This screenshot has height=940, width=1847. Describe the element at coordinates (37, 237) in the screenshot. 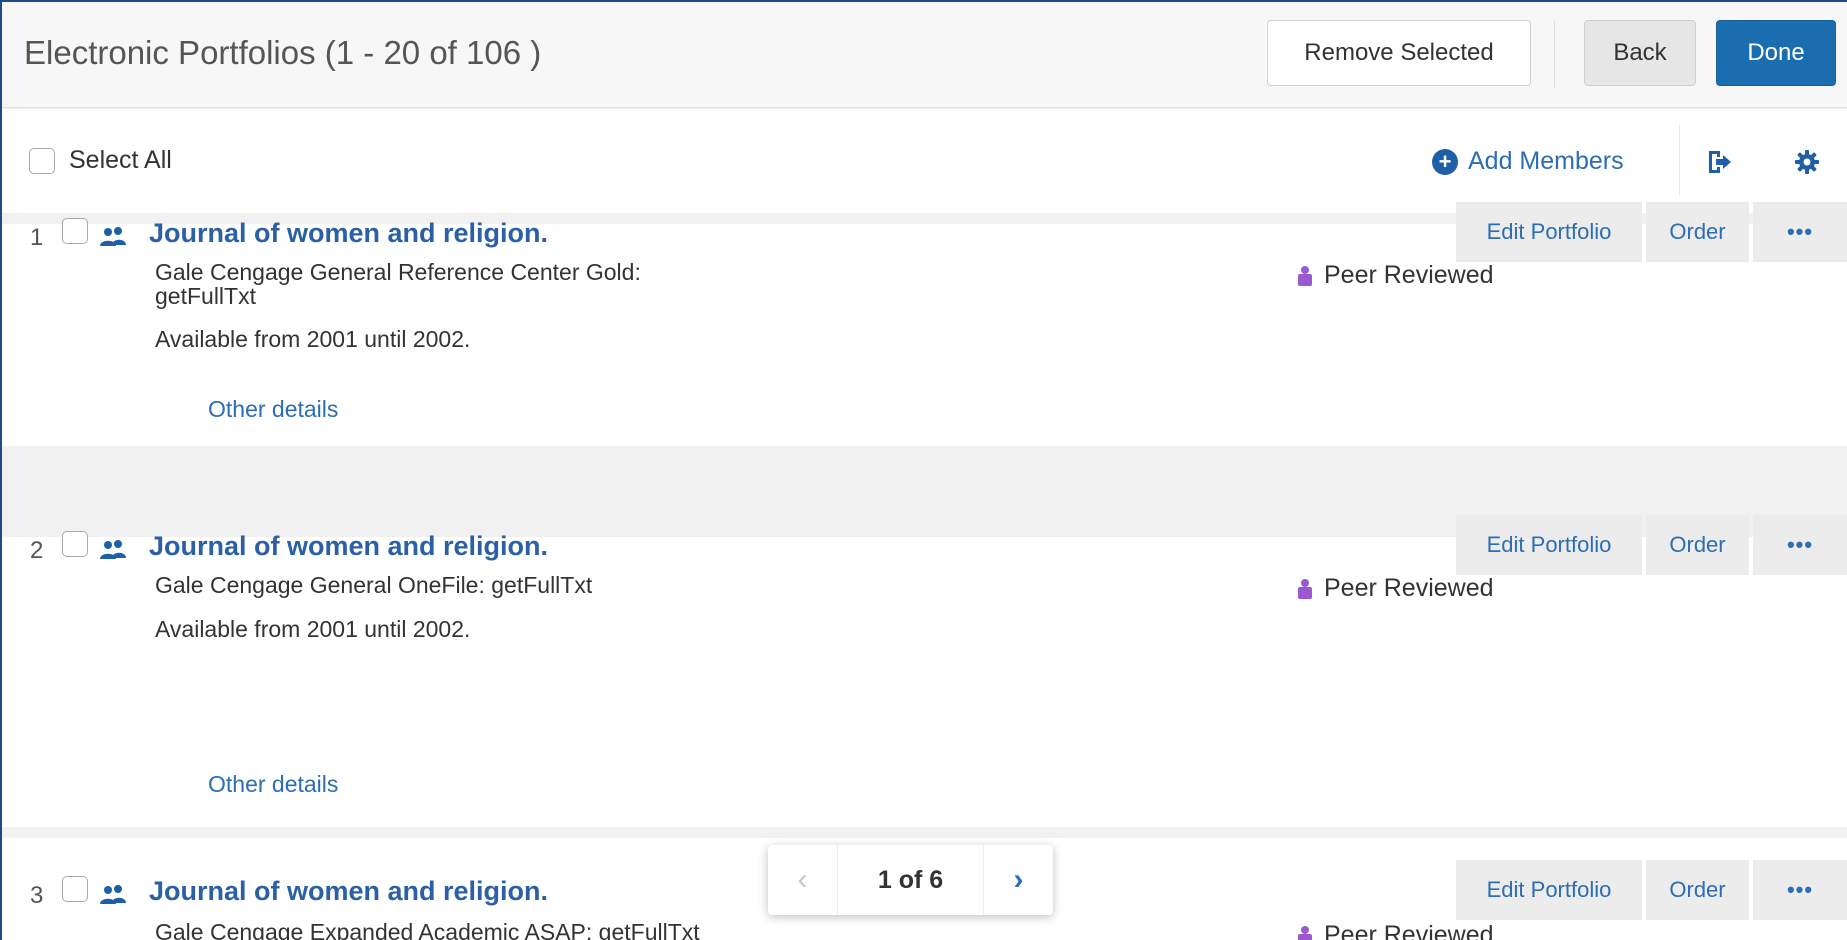

I see `item-number: 1` at that location.